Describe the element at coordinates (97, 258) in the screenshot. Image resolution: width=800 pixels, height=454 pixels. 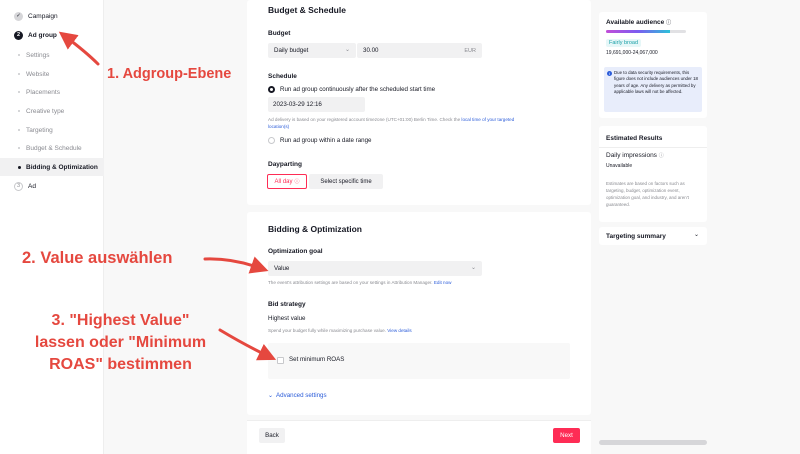
I see `annotation-step-2: 2. Value auswählen` at that location.